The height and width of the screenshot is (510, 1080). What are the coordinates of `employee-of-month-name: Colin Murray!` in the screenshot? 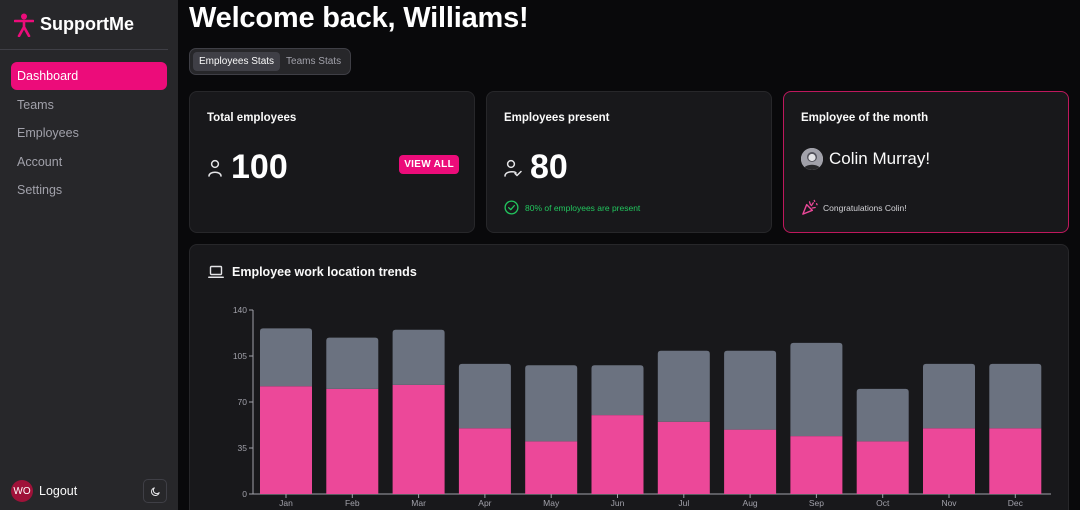 It's located at (880, 158).